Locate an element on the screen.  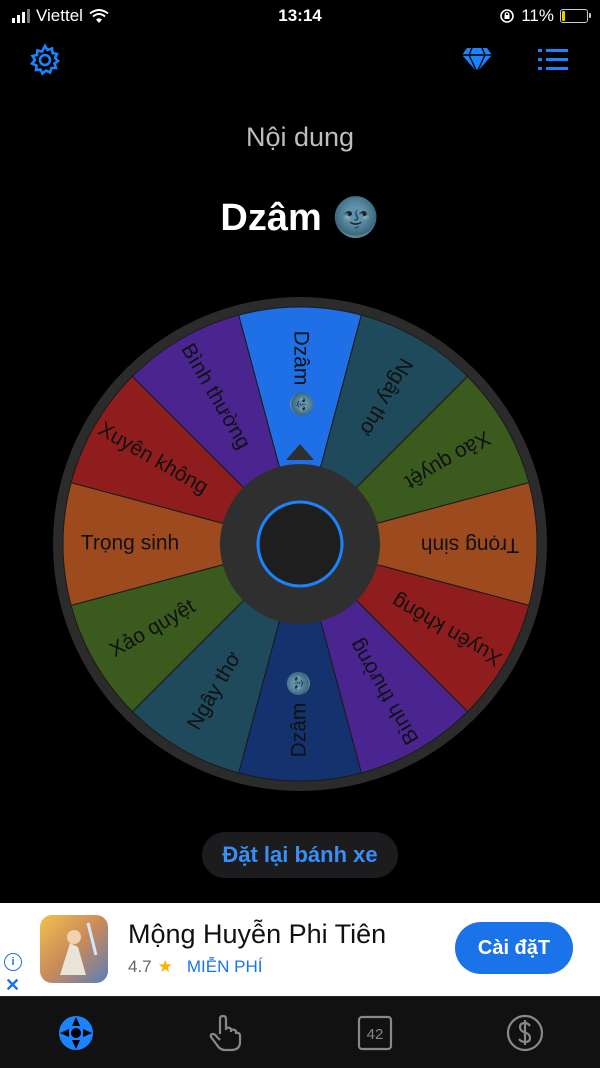
content-label: Nội dung is located at coordinates (300, 137).